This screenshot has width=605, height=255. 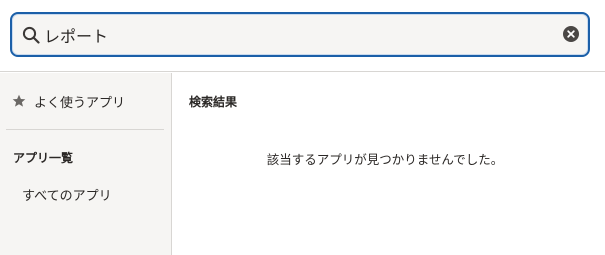 I want to click on star-icon, so click(x=19, y=100).